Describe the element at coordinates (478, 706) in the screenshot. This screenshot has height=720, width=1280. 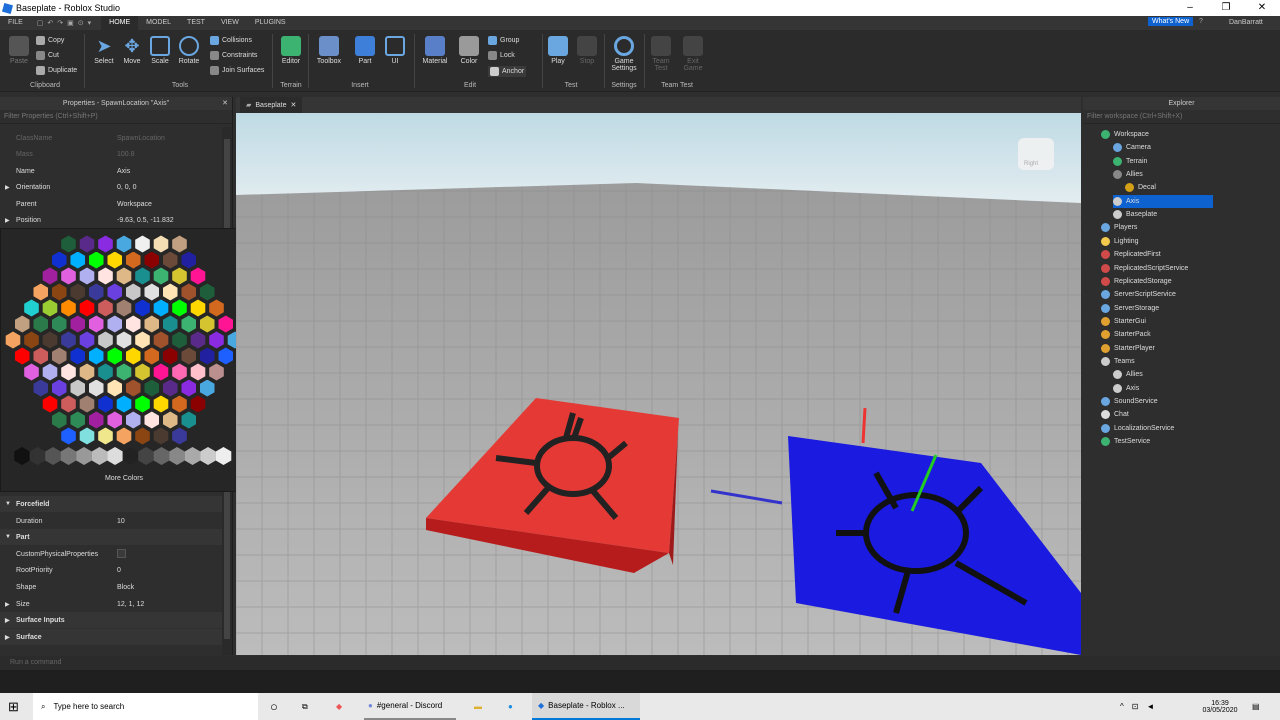
I see `file-explorer-icon: ▬` at that location.